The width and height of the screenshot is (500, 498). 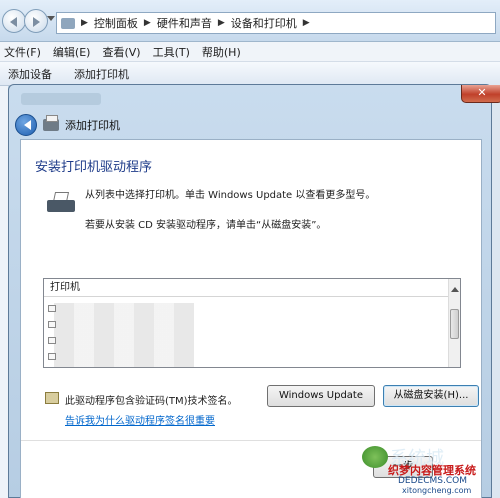 What do you see at coordinates (22, 52) in the screenshot?
I see `menu-file: 文件(F)` at bounding box center [22, 52].